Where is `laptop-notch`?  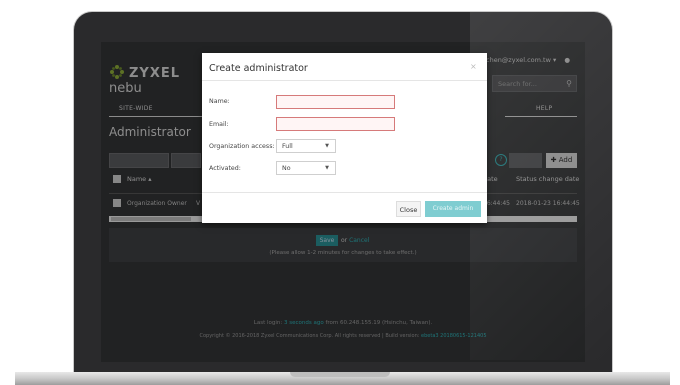 laptop-notch is located at coordinates (340, 374).